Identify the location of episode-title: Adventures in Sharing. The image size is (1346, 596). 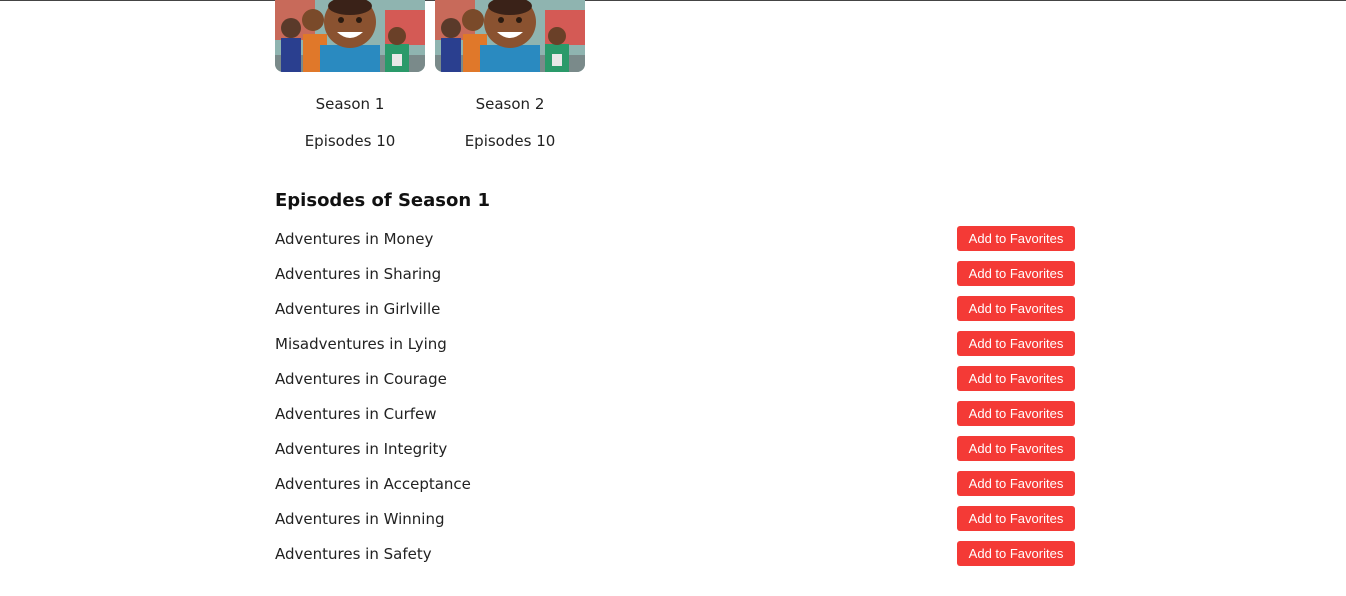
(358, 273).